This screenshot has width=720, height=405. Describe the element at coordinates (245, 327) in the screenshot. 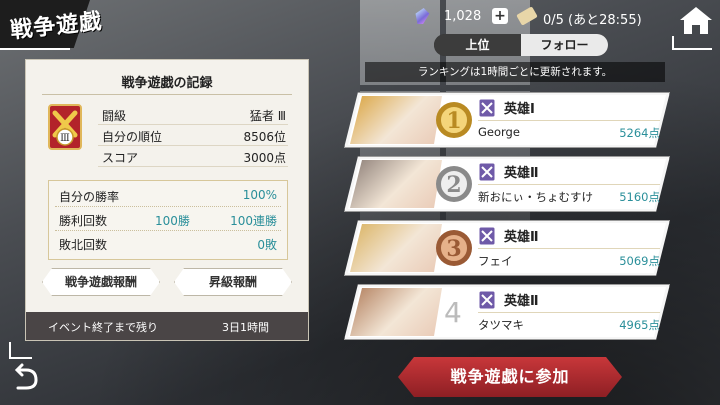

I see `event-timer-value: 3日1時間` at that location.